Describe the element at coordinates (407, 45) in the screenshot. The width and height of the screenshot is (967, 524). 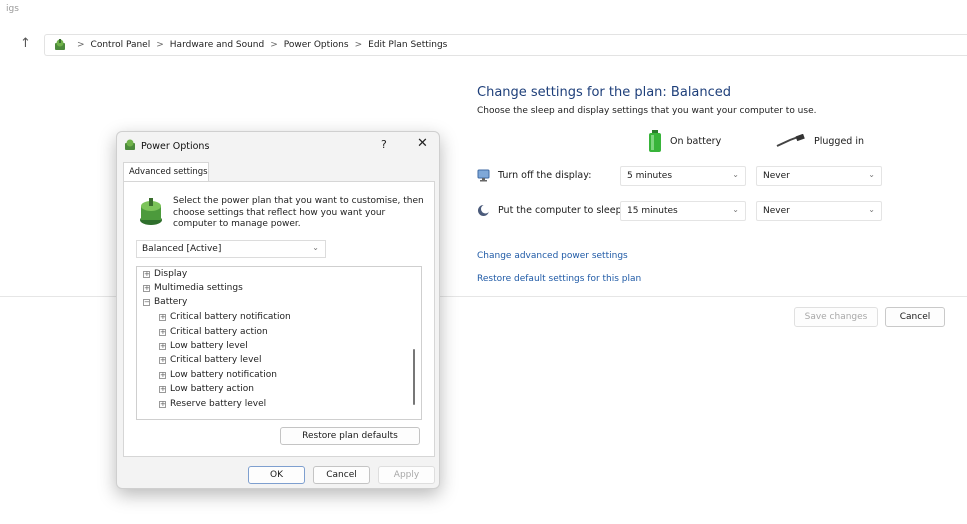
I see `breadcrumb-edit-plan-settings: Edit Plan Settings` at that location.